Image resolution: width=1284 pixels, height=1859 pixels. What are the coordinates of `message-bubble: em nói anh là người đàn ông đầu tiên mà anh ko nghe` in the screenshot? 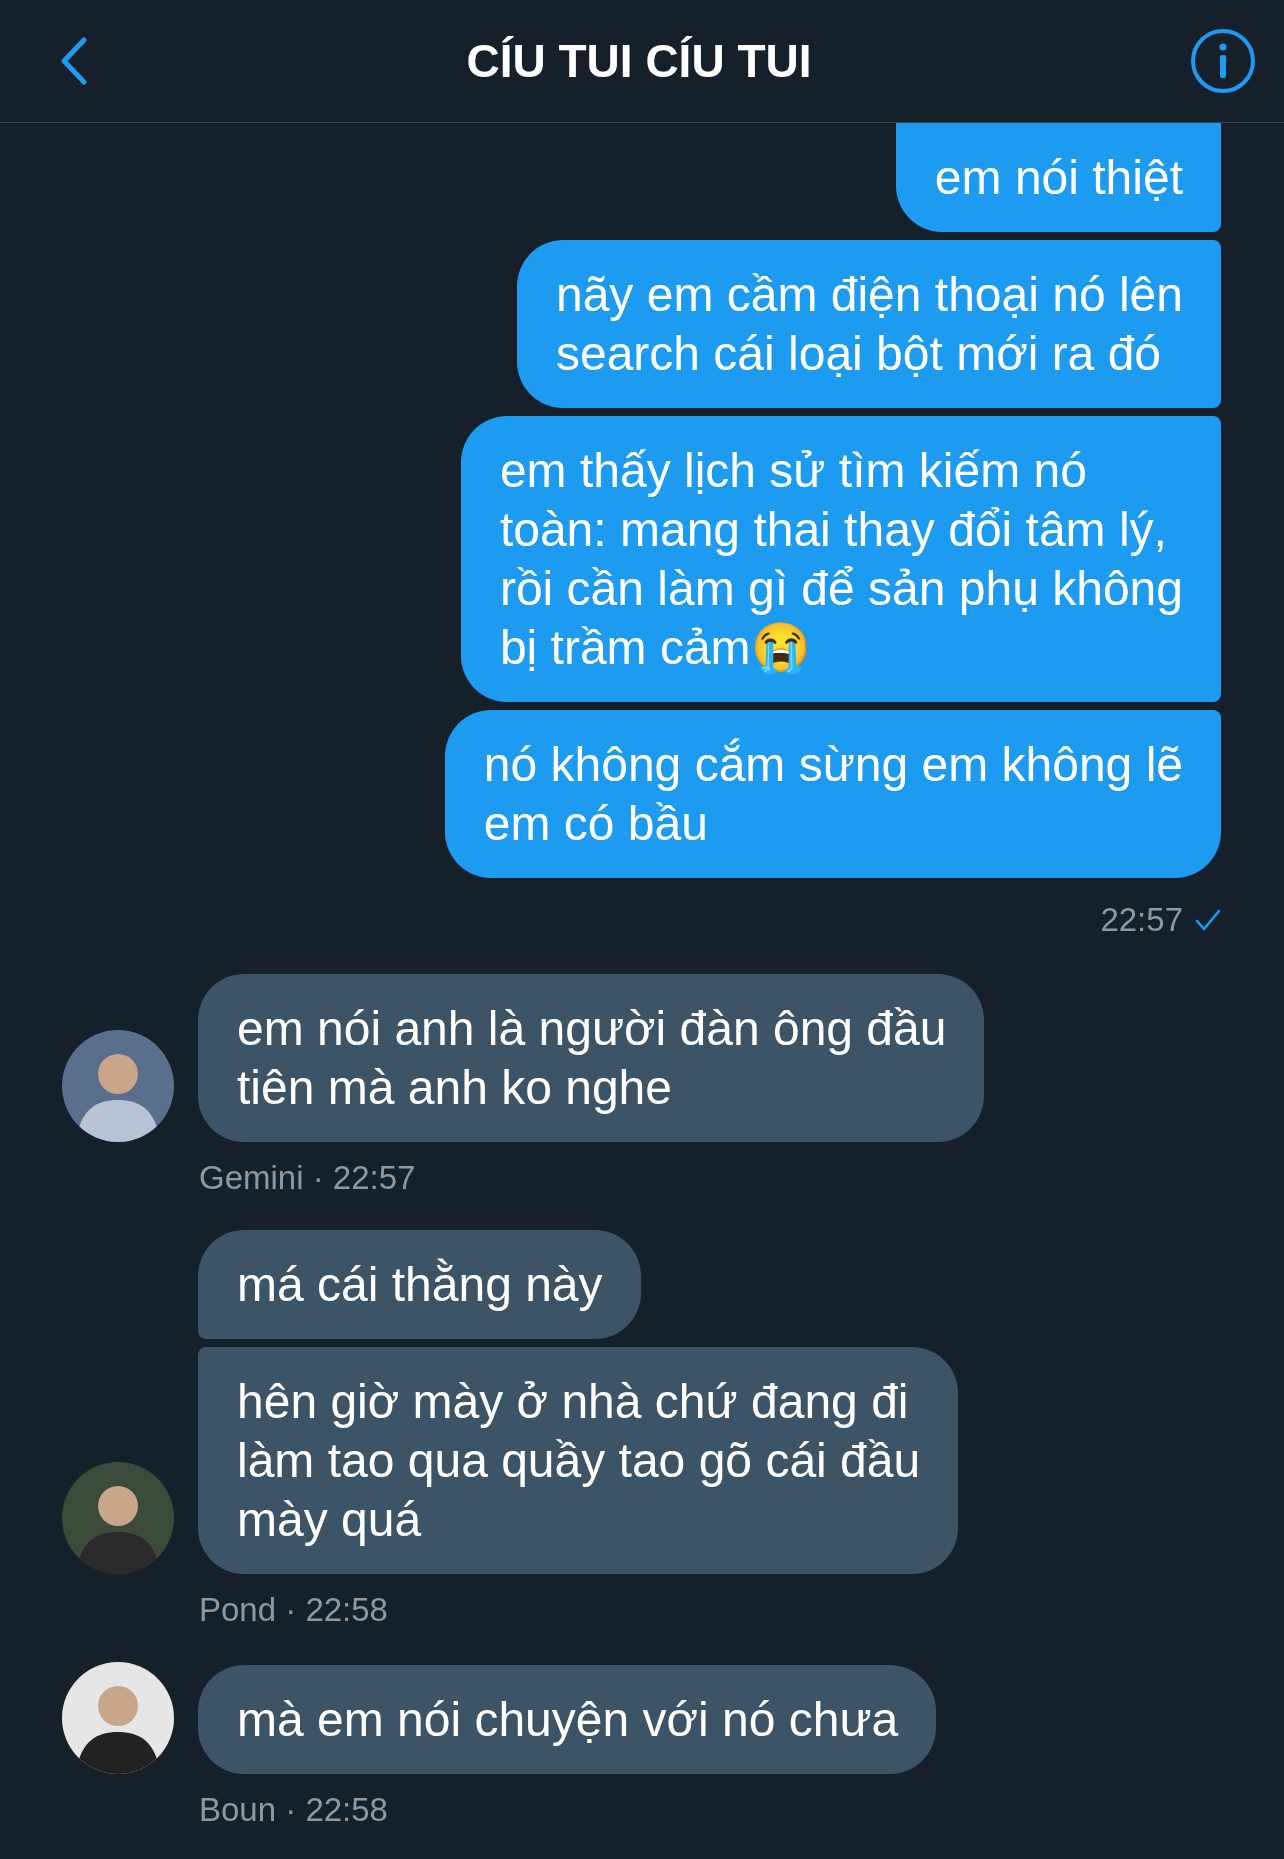 It's located at (591, 1058).